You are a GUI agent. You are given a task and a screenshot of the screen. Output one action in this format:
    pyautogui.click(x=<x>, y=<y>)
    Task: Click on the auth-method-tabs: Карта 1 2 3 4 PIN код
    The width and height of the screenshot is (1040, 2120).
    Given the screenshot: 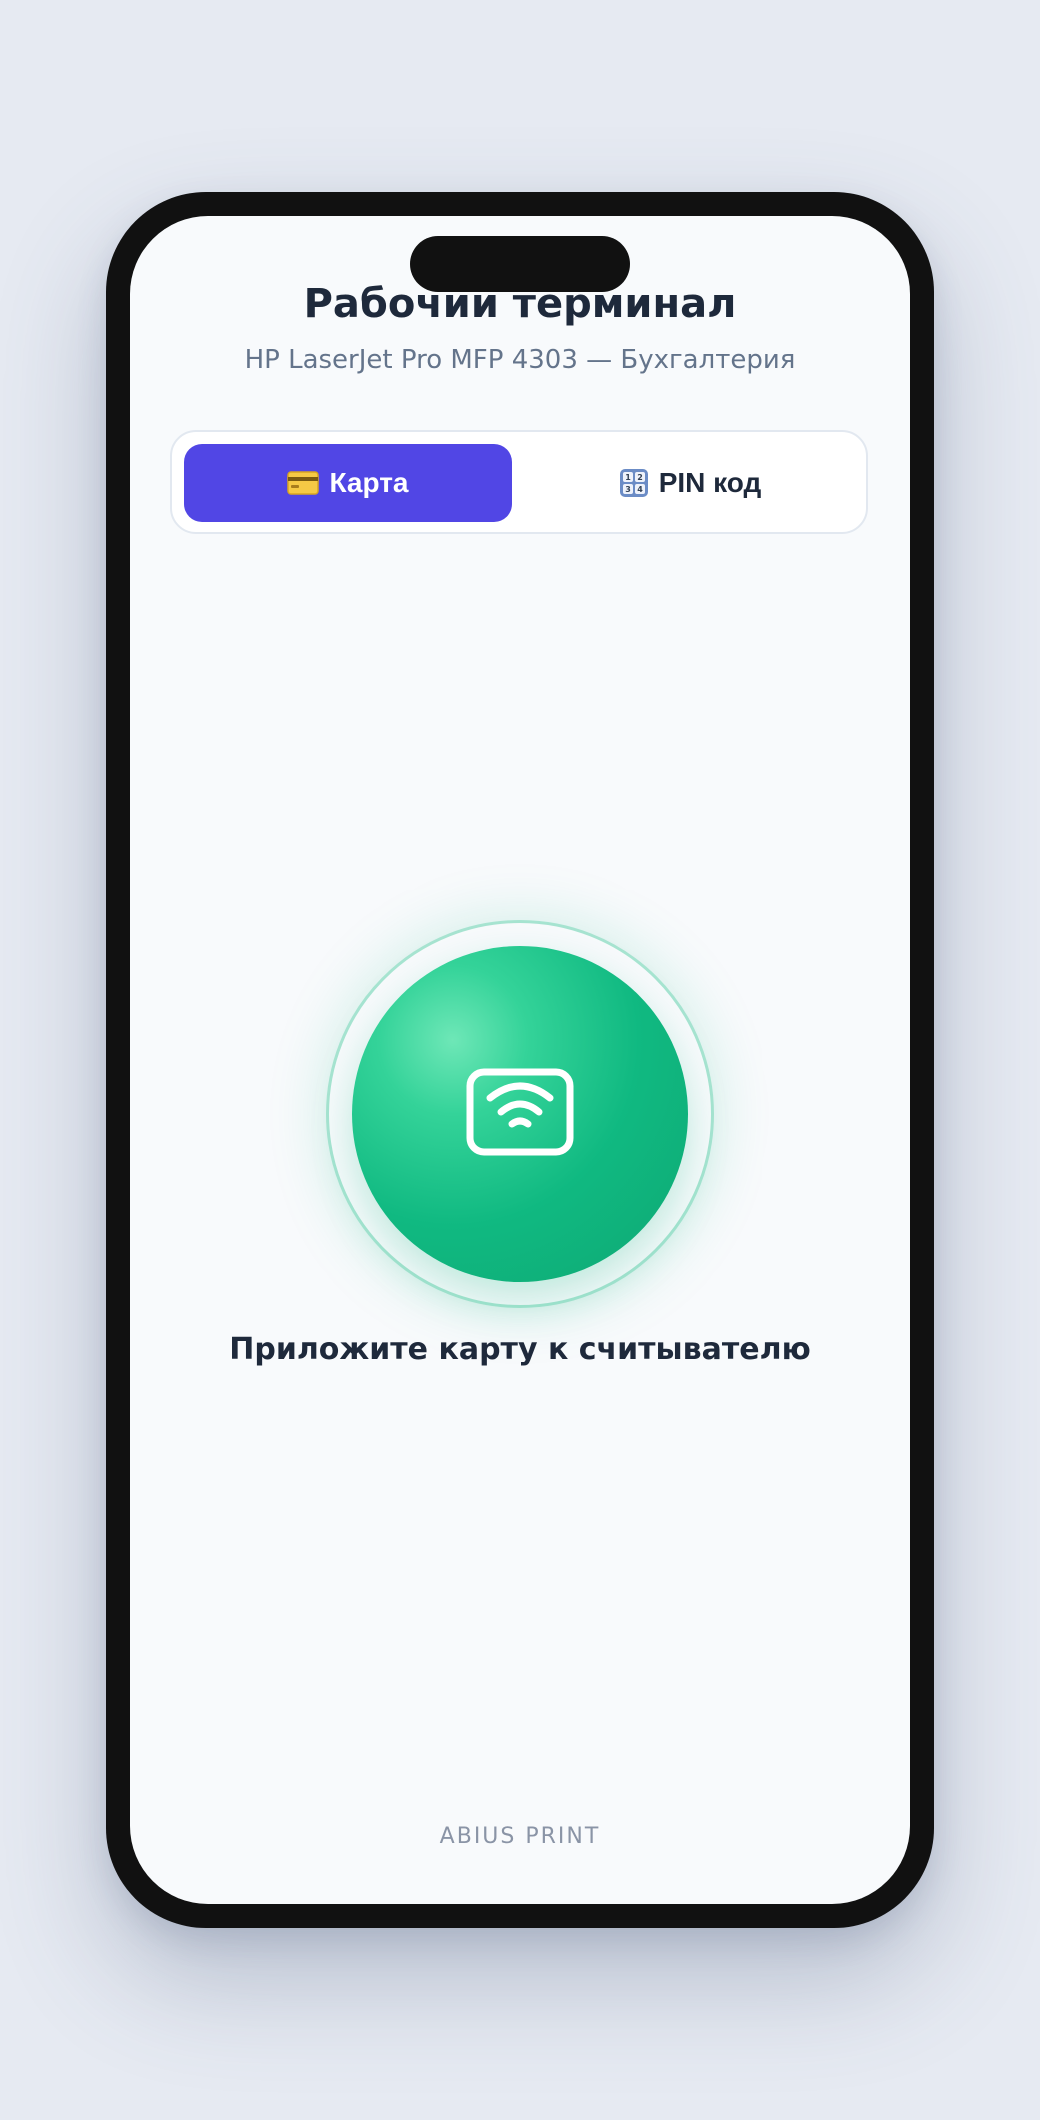 What is the action you would take?
    pyautogui.click(x=519, y=482)
    